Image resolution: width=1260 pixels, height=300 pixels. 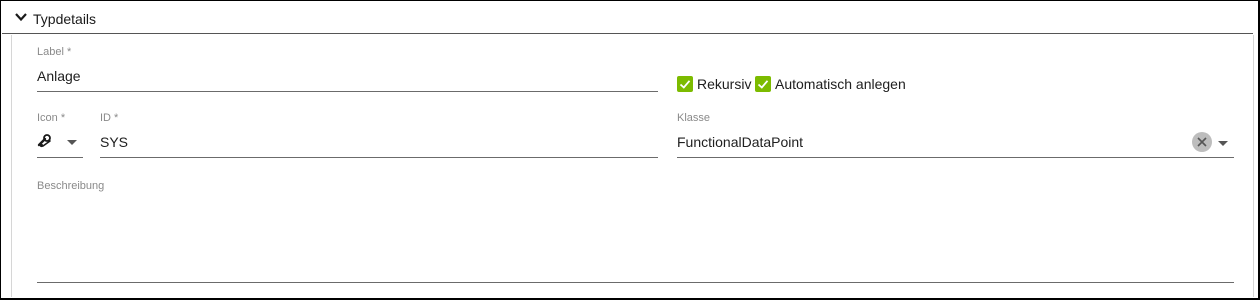 What do you see at coordinates (51, 118) in the screenshot?
I see `icon-field-label: Icon *` at bounding box center [51, 118].